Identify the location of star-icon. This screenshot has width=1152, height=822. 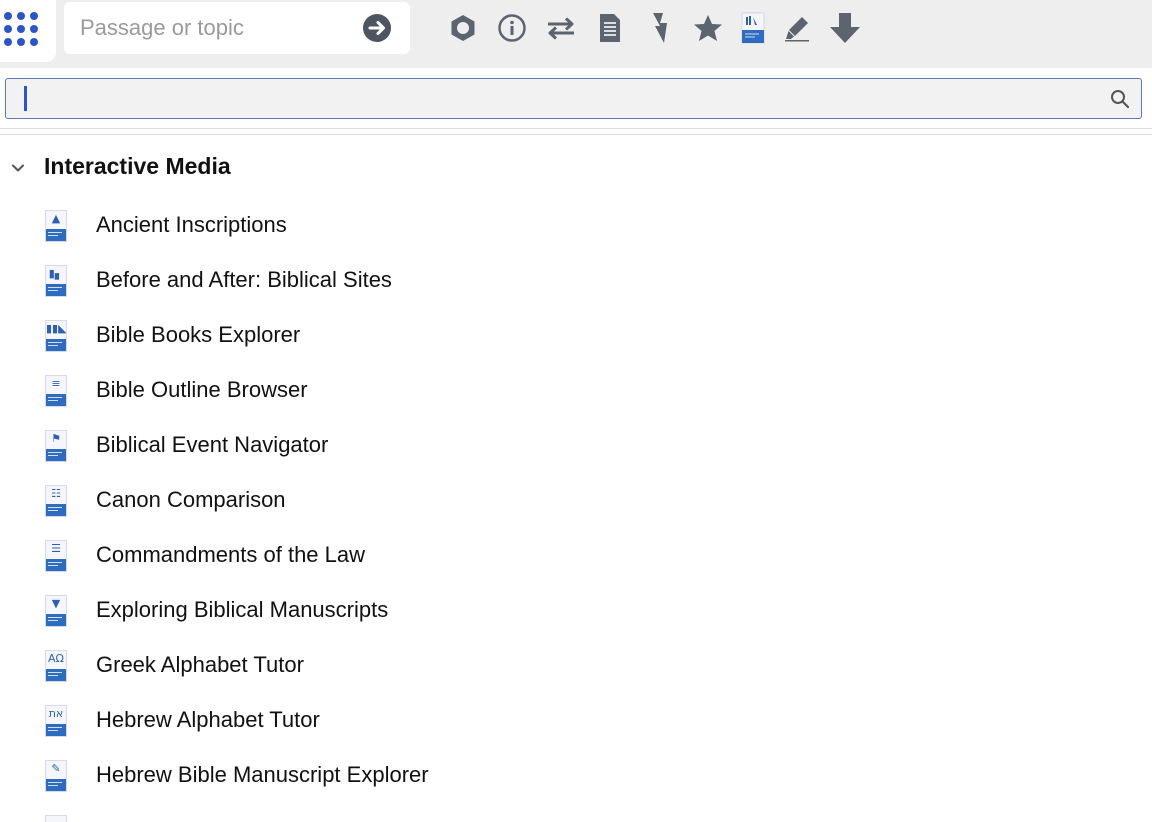
(708, 28).